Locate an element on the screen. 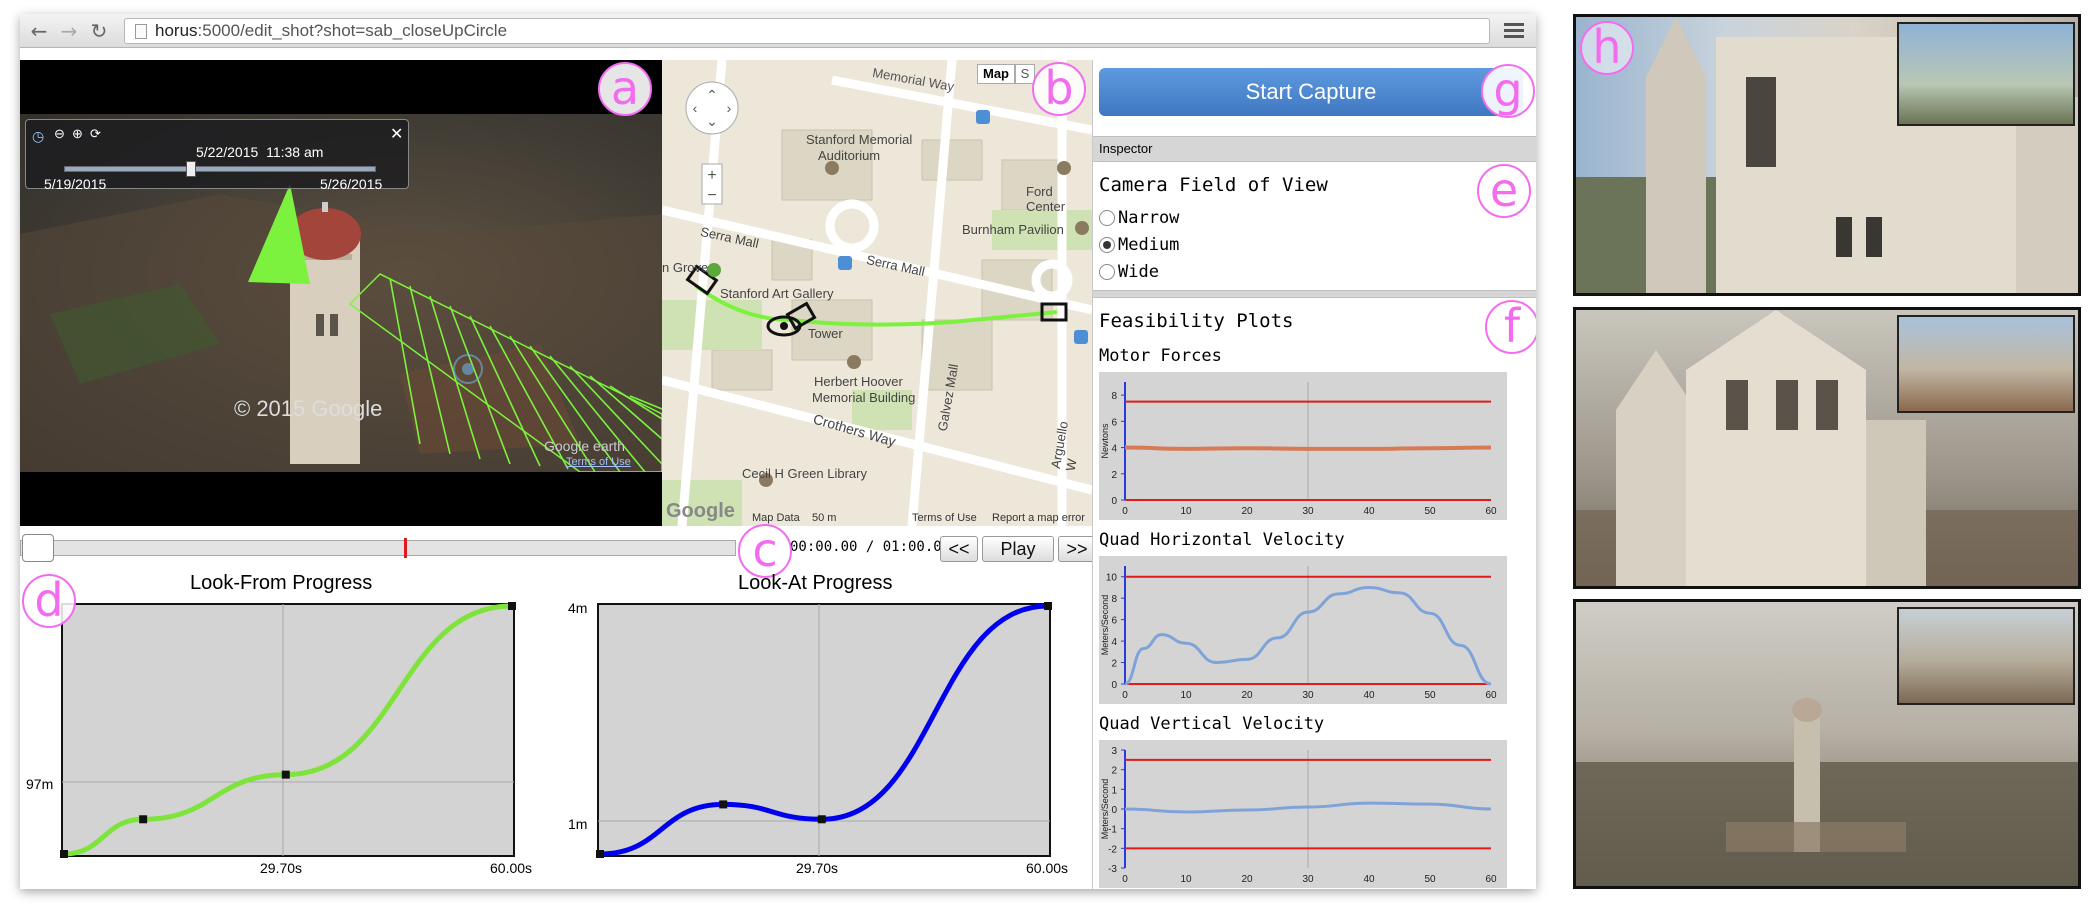  playhead-marker is located at coordinates (405, 548).